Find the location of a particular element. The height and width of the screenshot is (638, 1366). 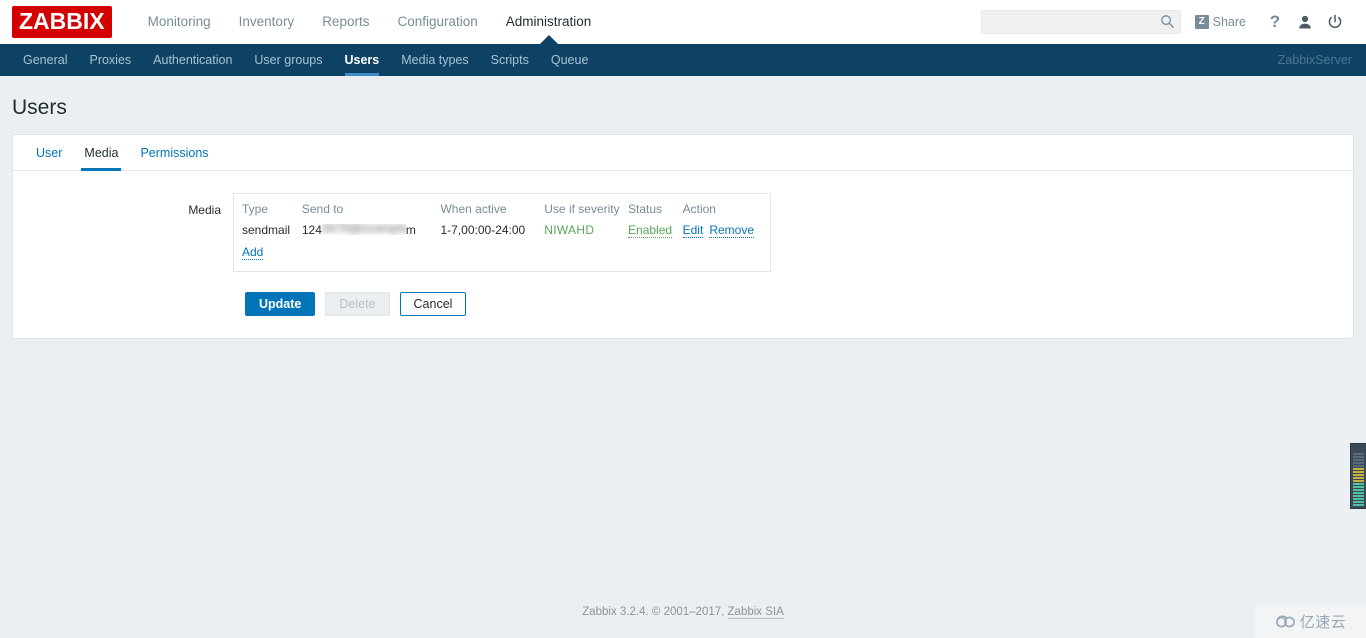

header-actions: Z Share ? is located at coordinates (1166, 22).